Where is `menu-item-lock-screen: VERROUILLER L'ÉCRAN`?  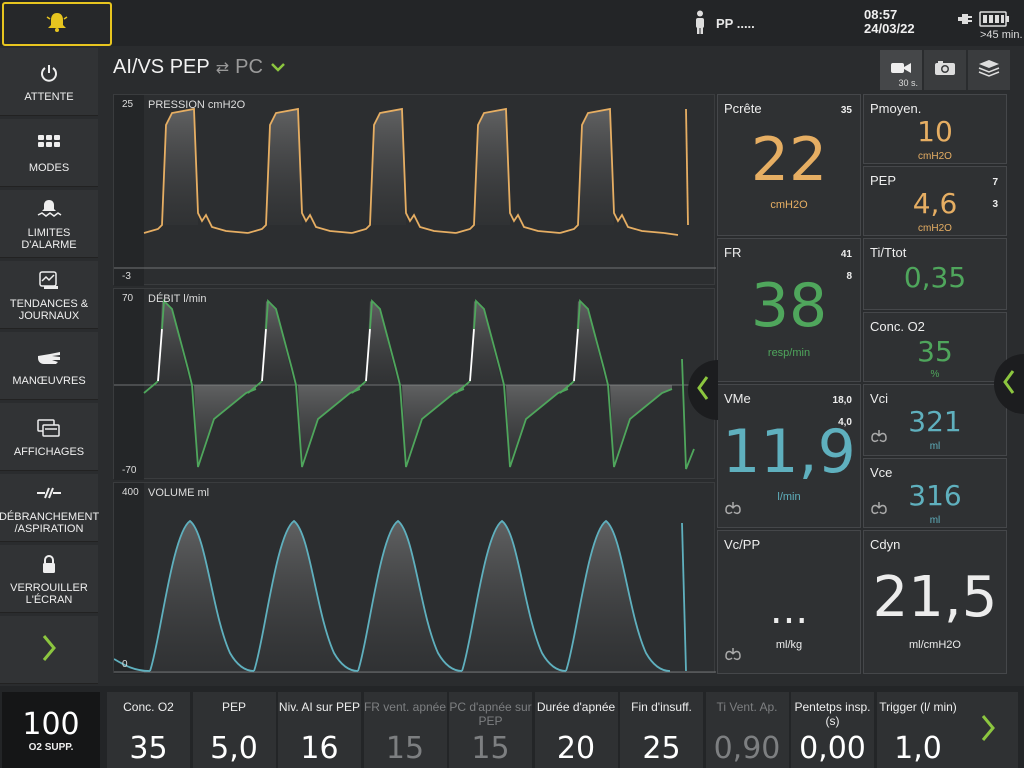
menu-item-lock-screen: VERROUILLER L'ÉCRAN is located at coordinates (49, 579).